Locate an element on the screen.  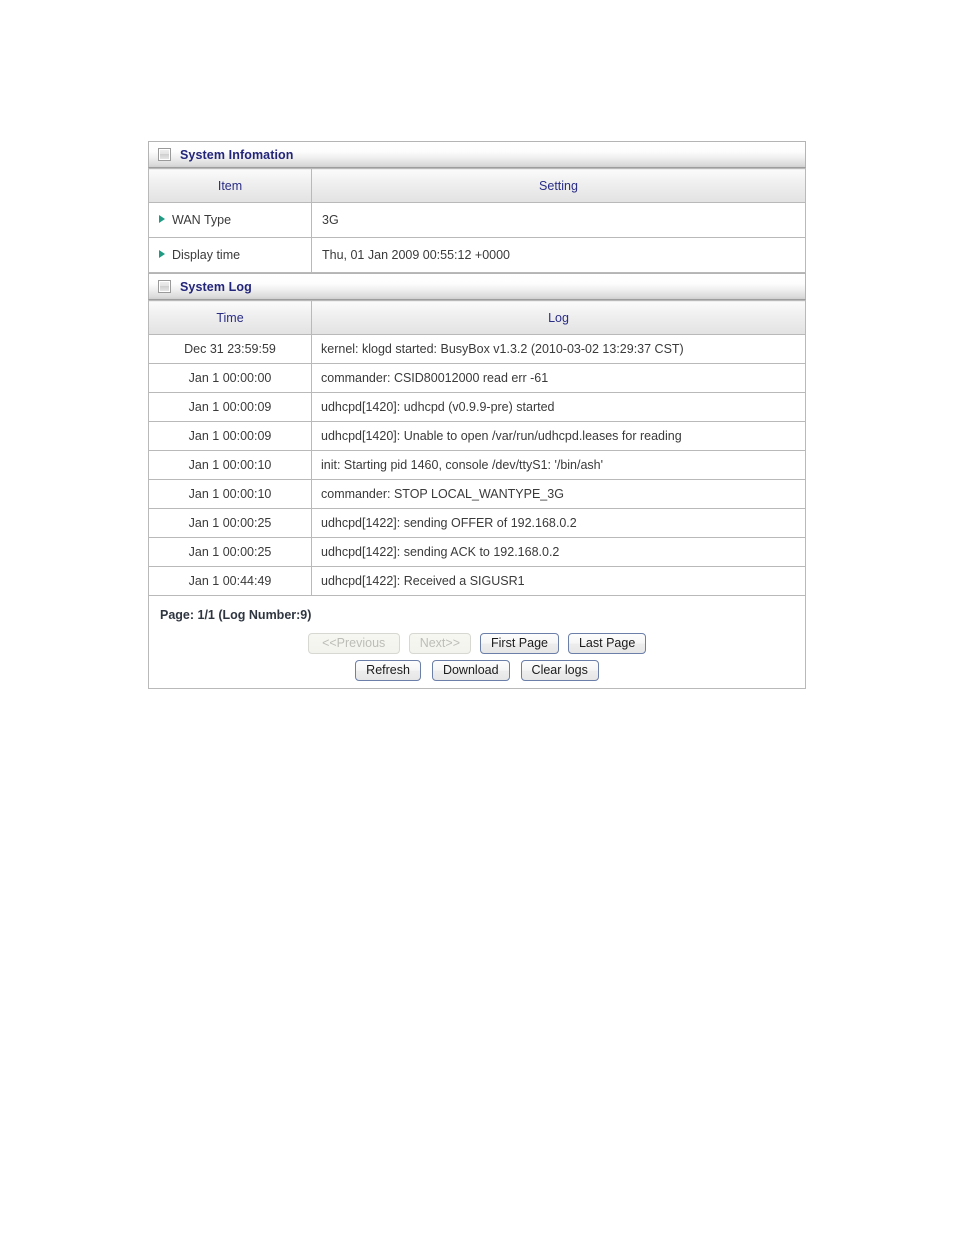
system-log-section-header: System Log is located at coordinates (477, 286).